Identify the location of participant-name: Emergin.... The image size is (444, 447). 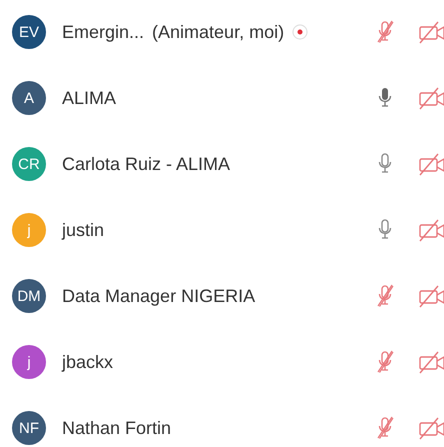
(103, 32).